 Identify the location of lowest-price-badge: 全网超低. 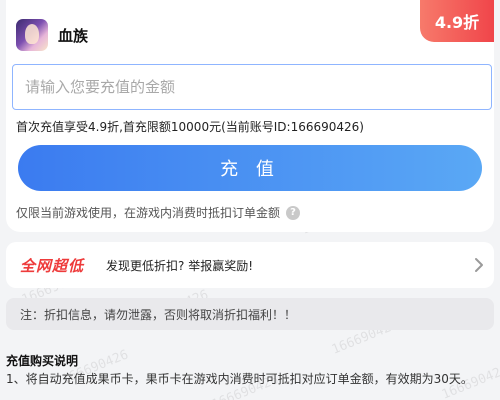
(52, 265).